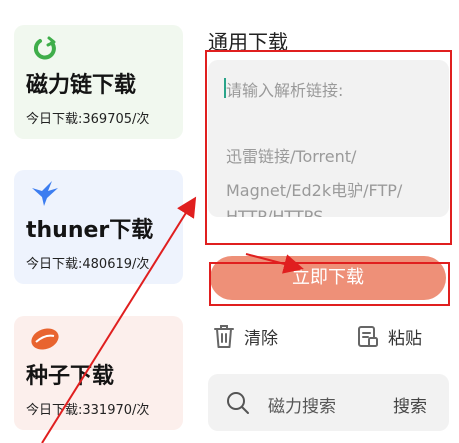 This screenshot has width=459, height=443. Describe the element at coordinates (88, 410) in the screenshot. I see `card-count: 今日下载:331970/次` at that location.